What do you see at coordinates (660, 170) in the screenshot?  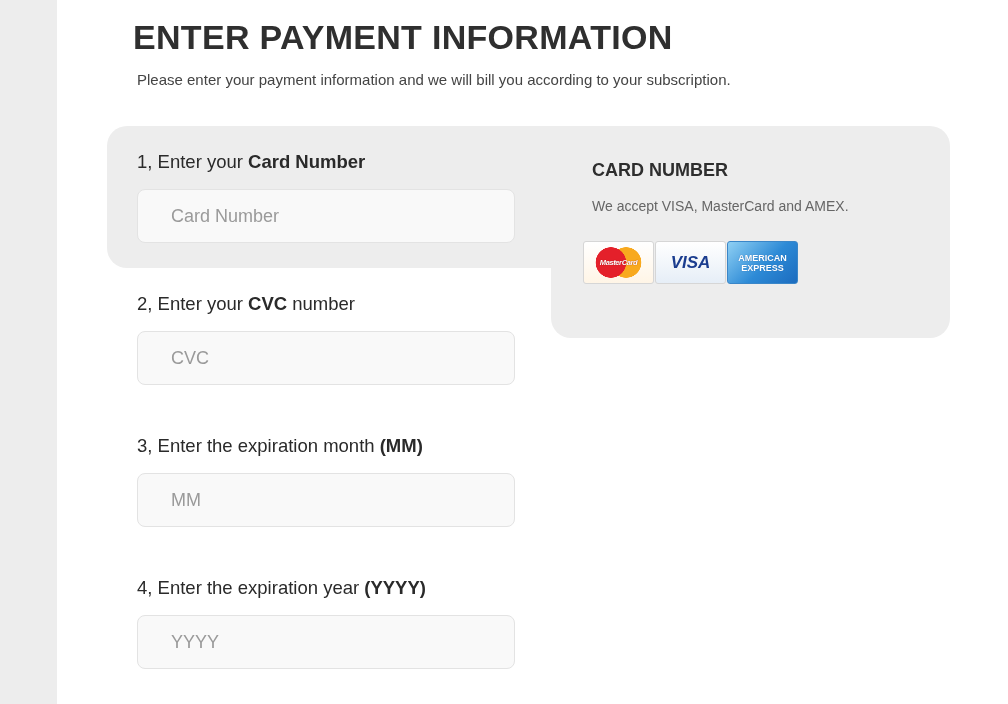 I see `info-title: CARD NUMBER` at bounding box center [660, 170].